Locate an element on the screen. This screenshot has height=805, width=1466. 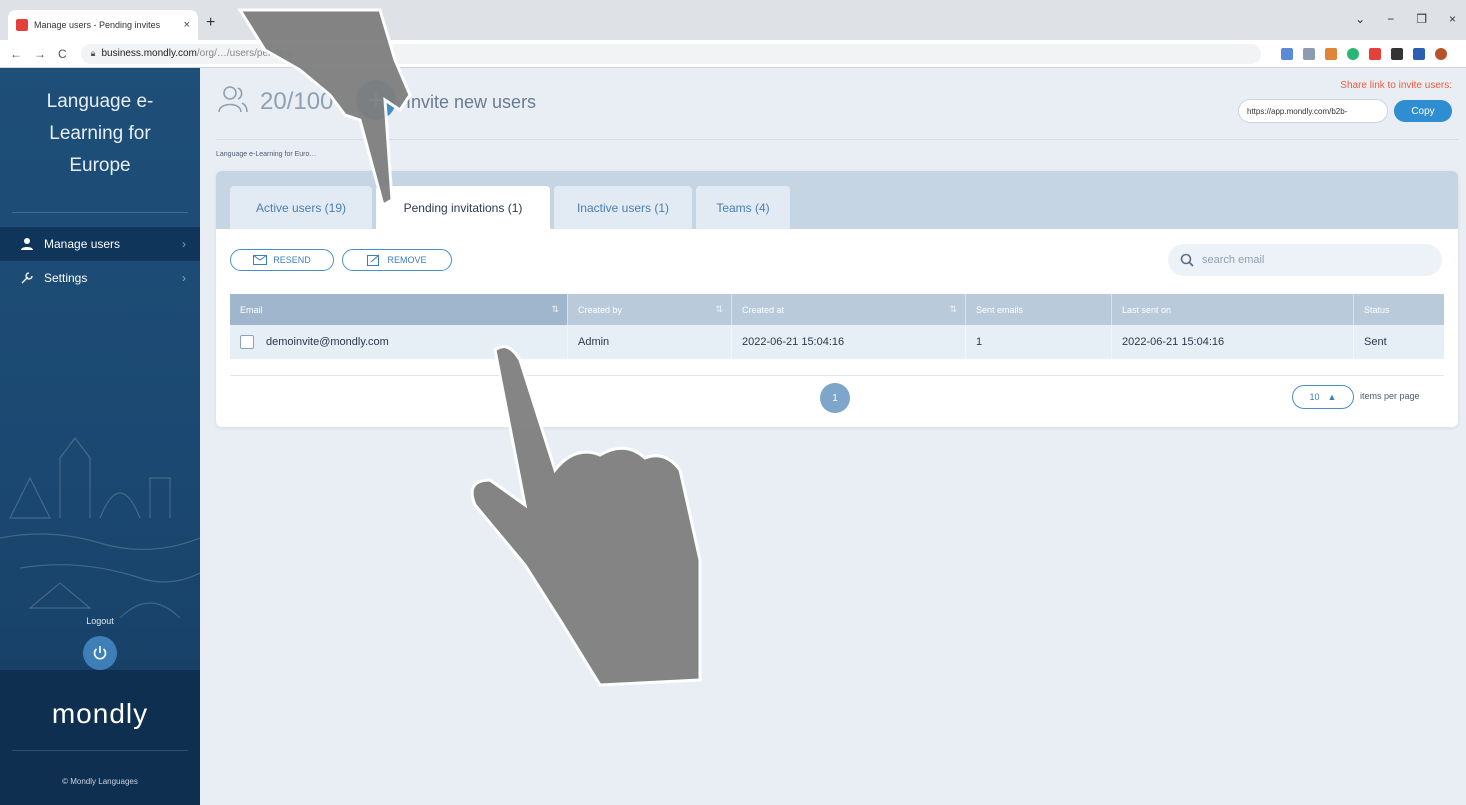
cell-status: Sent is located at coordinates (1375, 342).